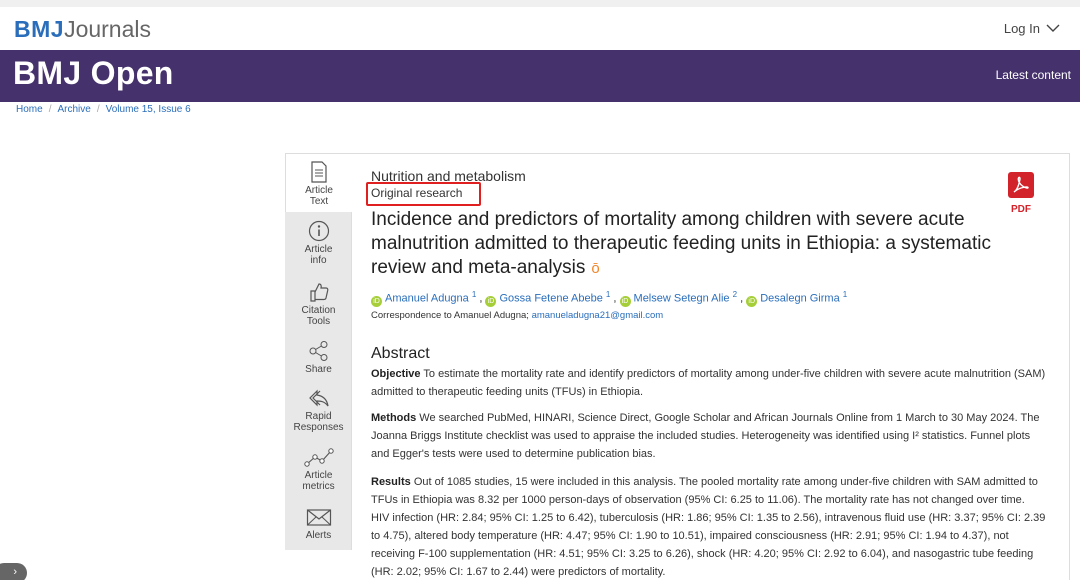 This screenshot has width=1080, height=580. What do you see at coordinates (1021, 28) in the screenshot?
I see `login-label: Log In` at bounding box center [1021, 28].